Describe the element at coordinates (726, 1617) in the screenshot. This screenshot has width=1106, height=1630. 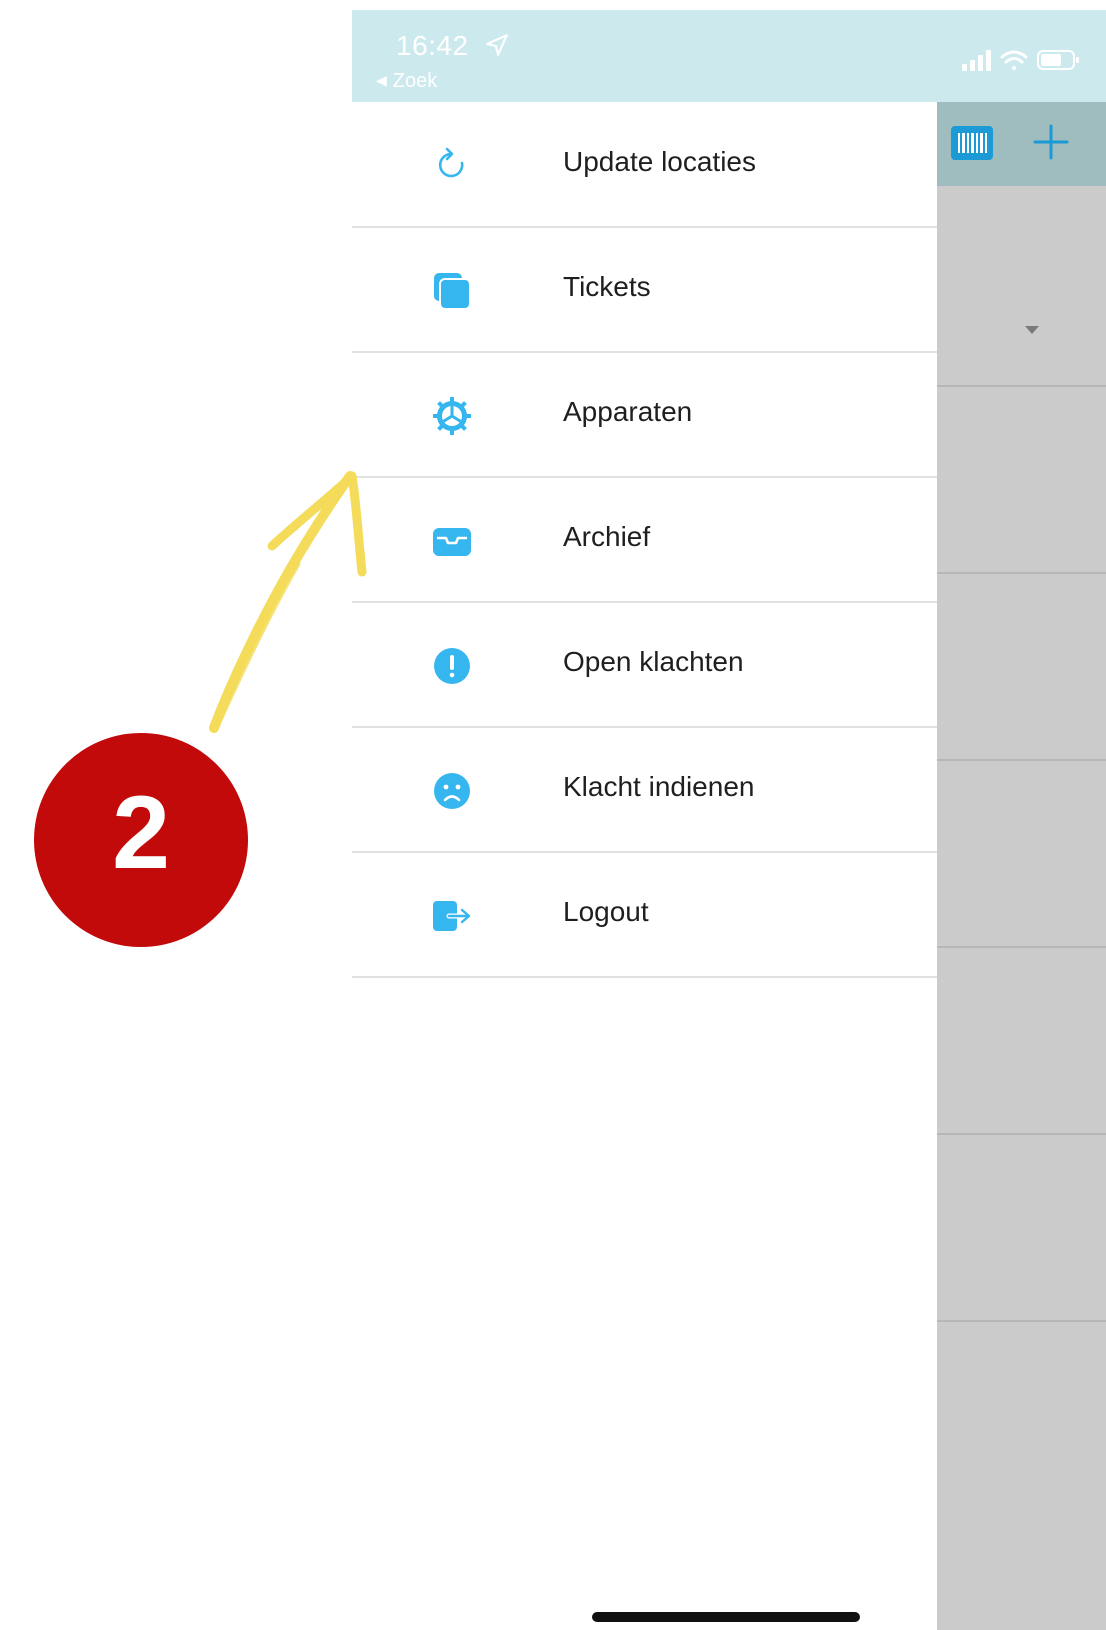
I see `home-indicator` at that location.